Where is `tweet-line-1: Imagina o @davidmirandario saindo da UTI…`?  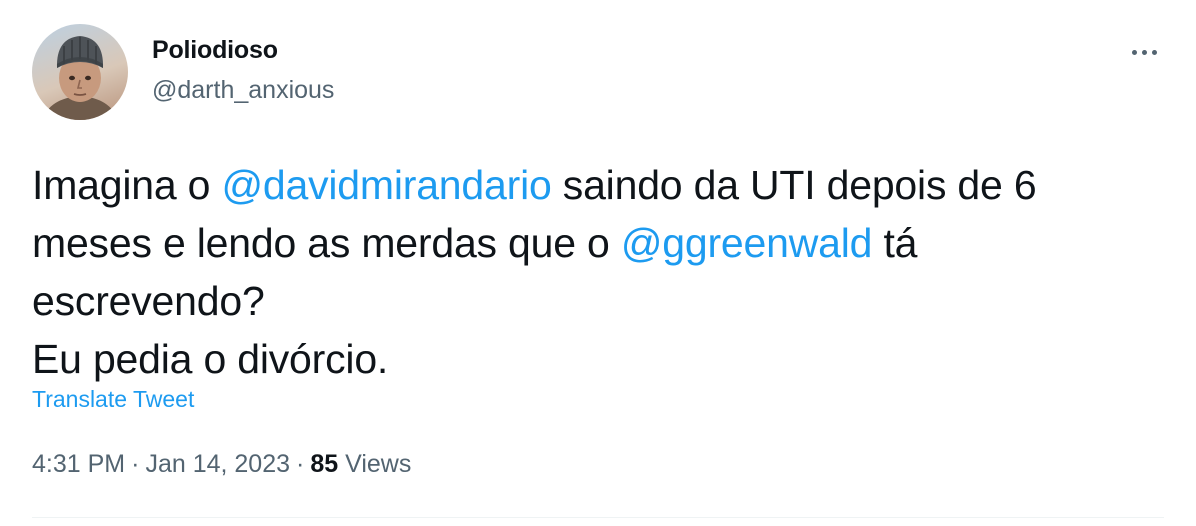
tweet-line-1: Imagina o @davidmirandario saindo da UTI… is located at coordinates (602, 185).